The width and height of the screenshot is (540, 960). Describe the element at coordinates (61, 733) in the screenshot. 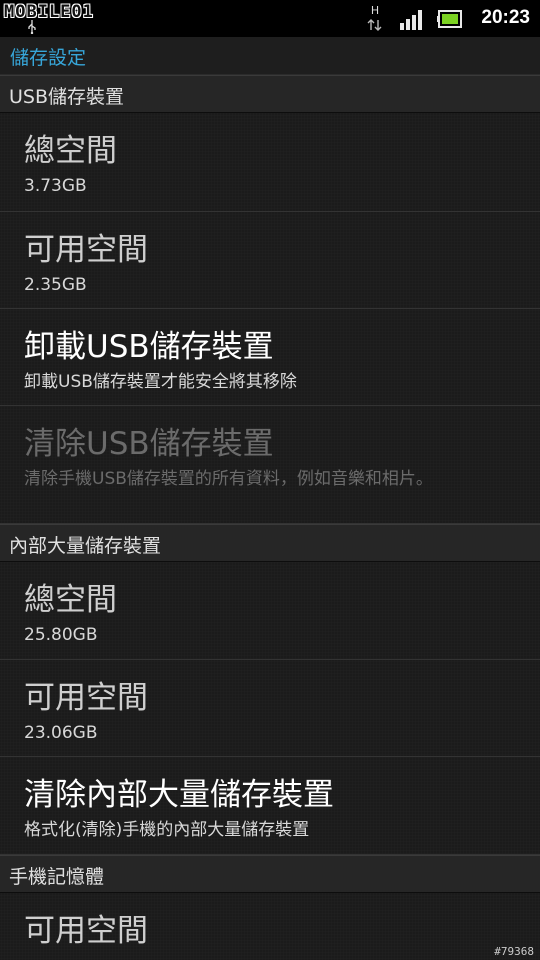

I see `item-summary: 23.06GB` at that location.